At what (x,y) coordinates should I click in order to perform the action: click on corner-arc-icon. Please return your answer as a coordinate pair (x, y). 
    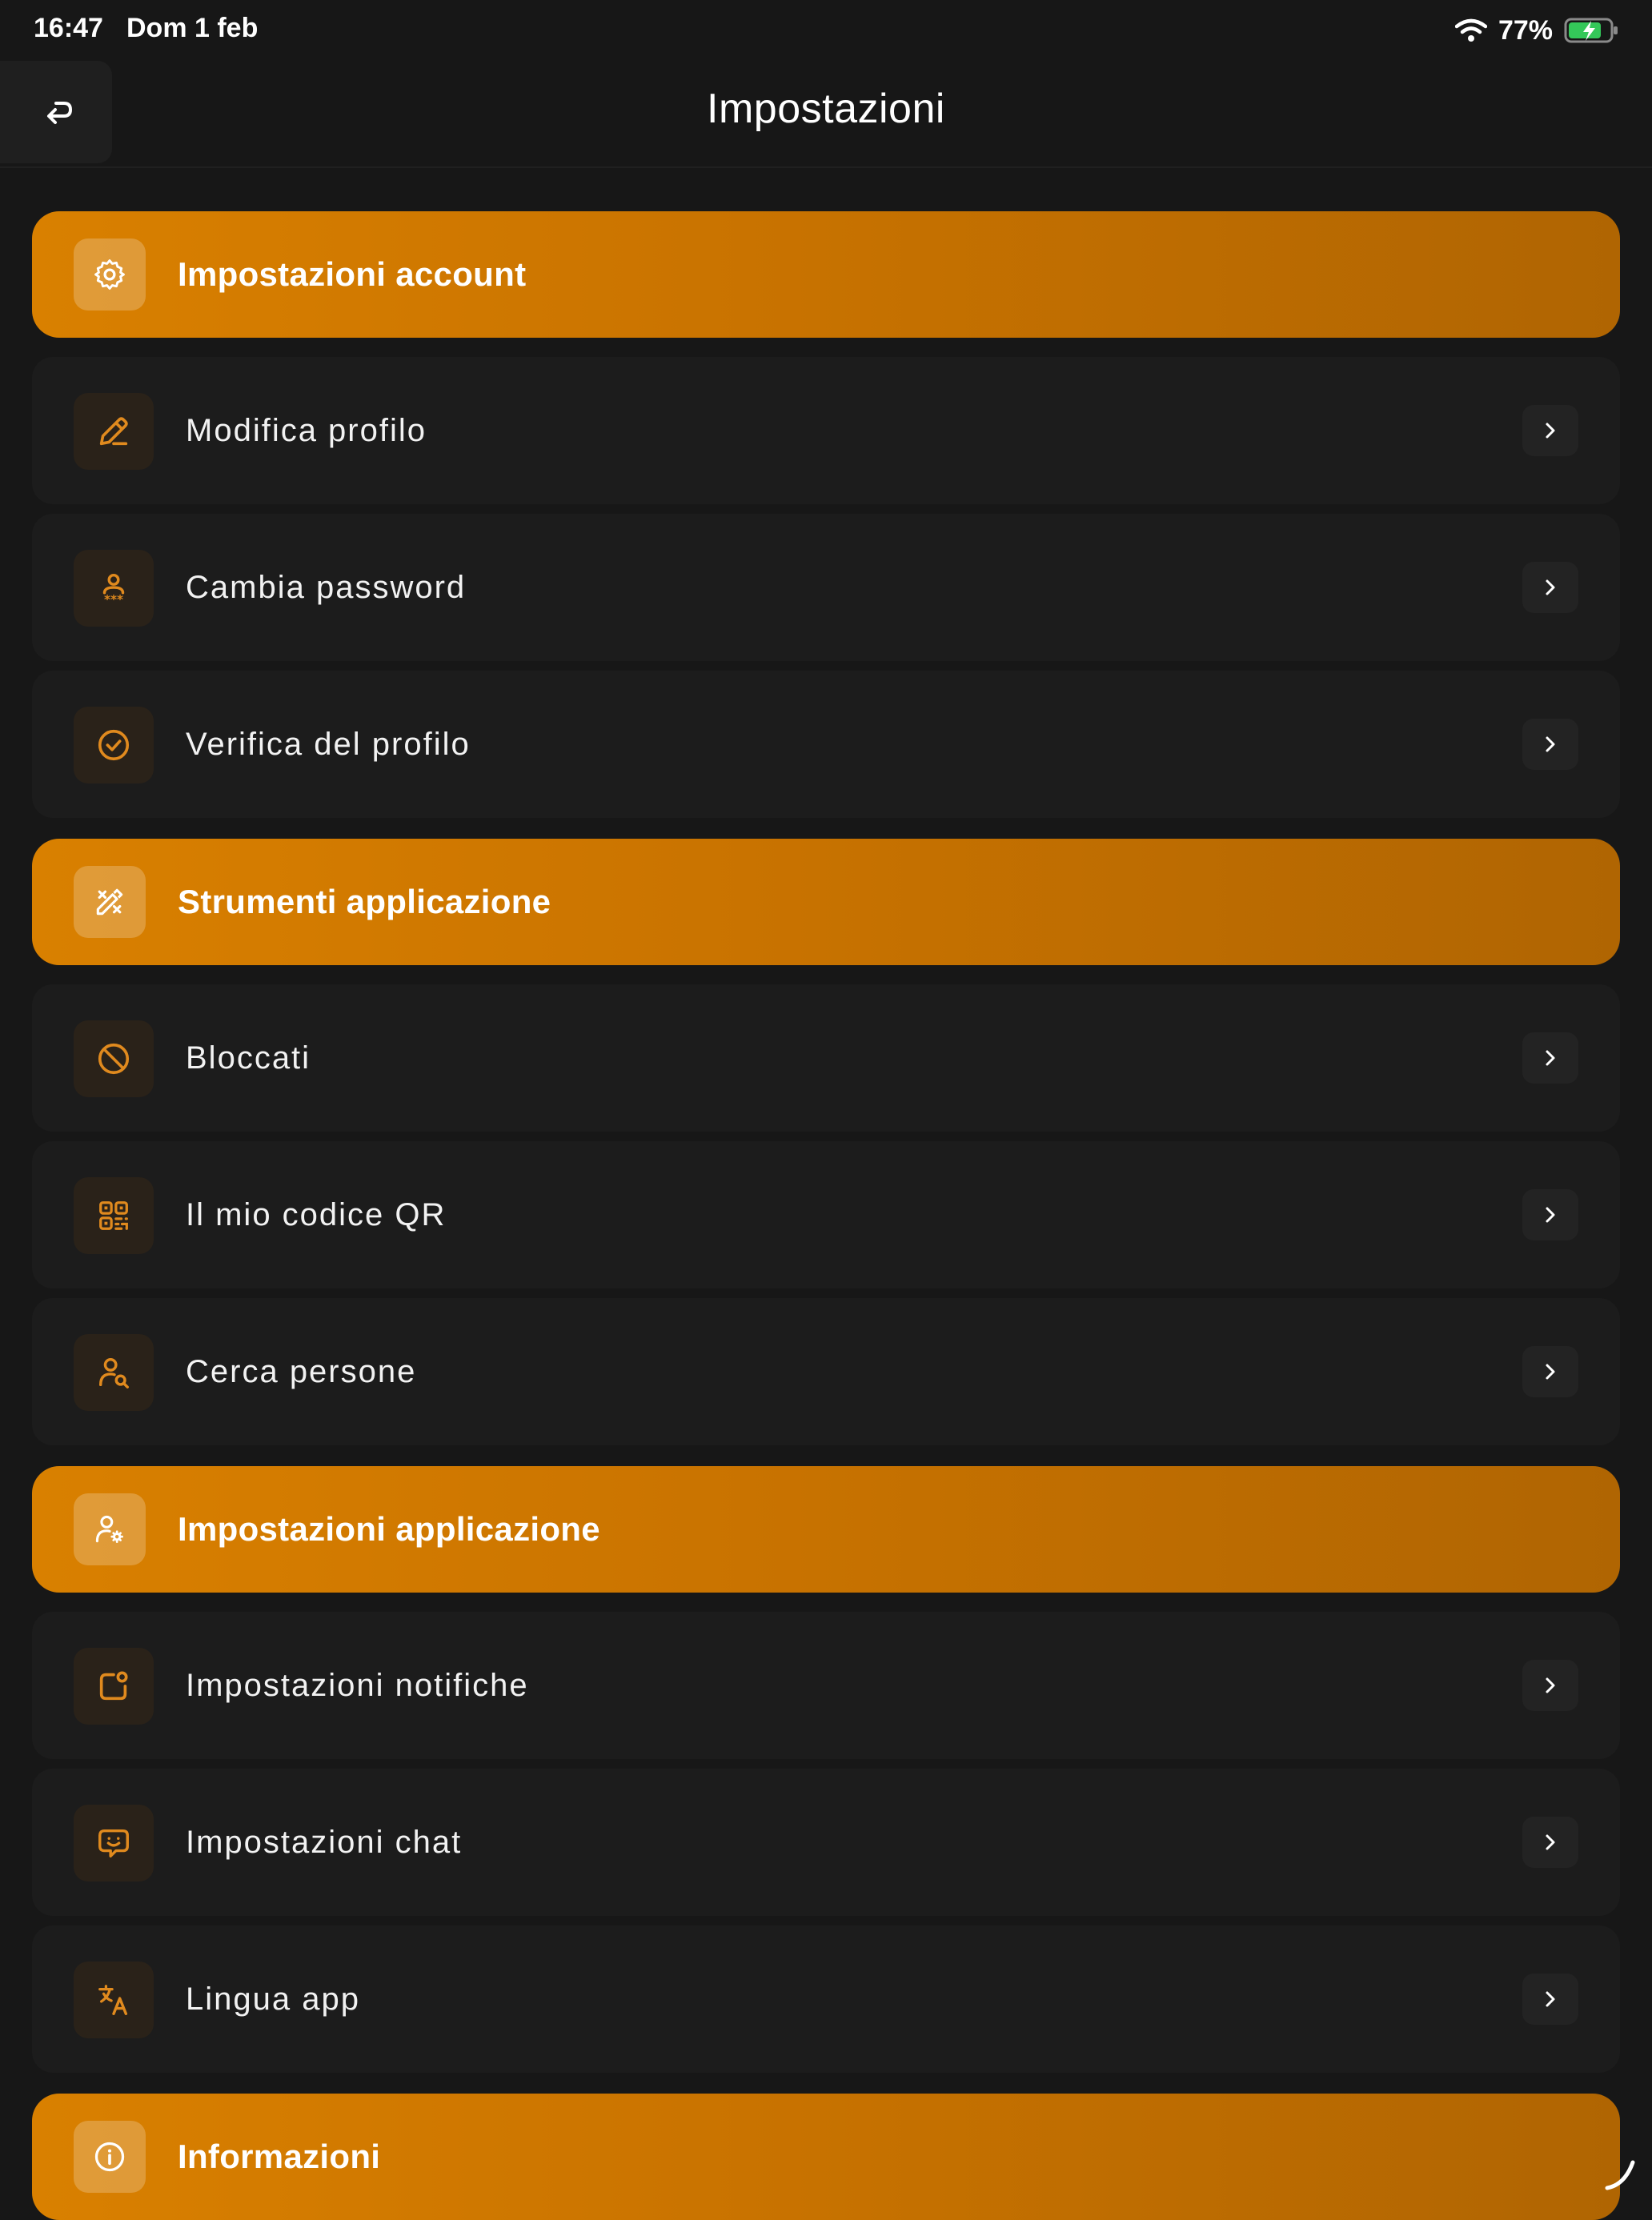
    Looking at the image, I should click on (1620, 2173).